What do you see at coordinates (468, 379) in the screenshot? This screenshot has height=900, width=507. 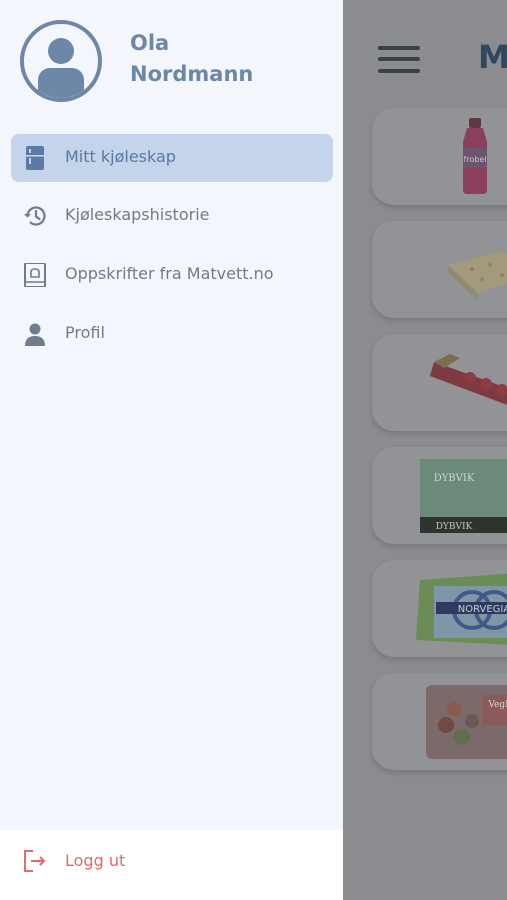 I see `product-image-strawberries` at bounding box center [468, 379].